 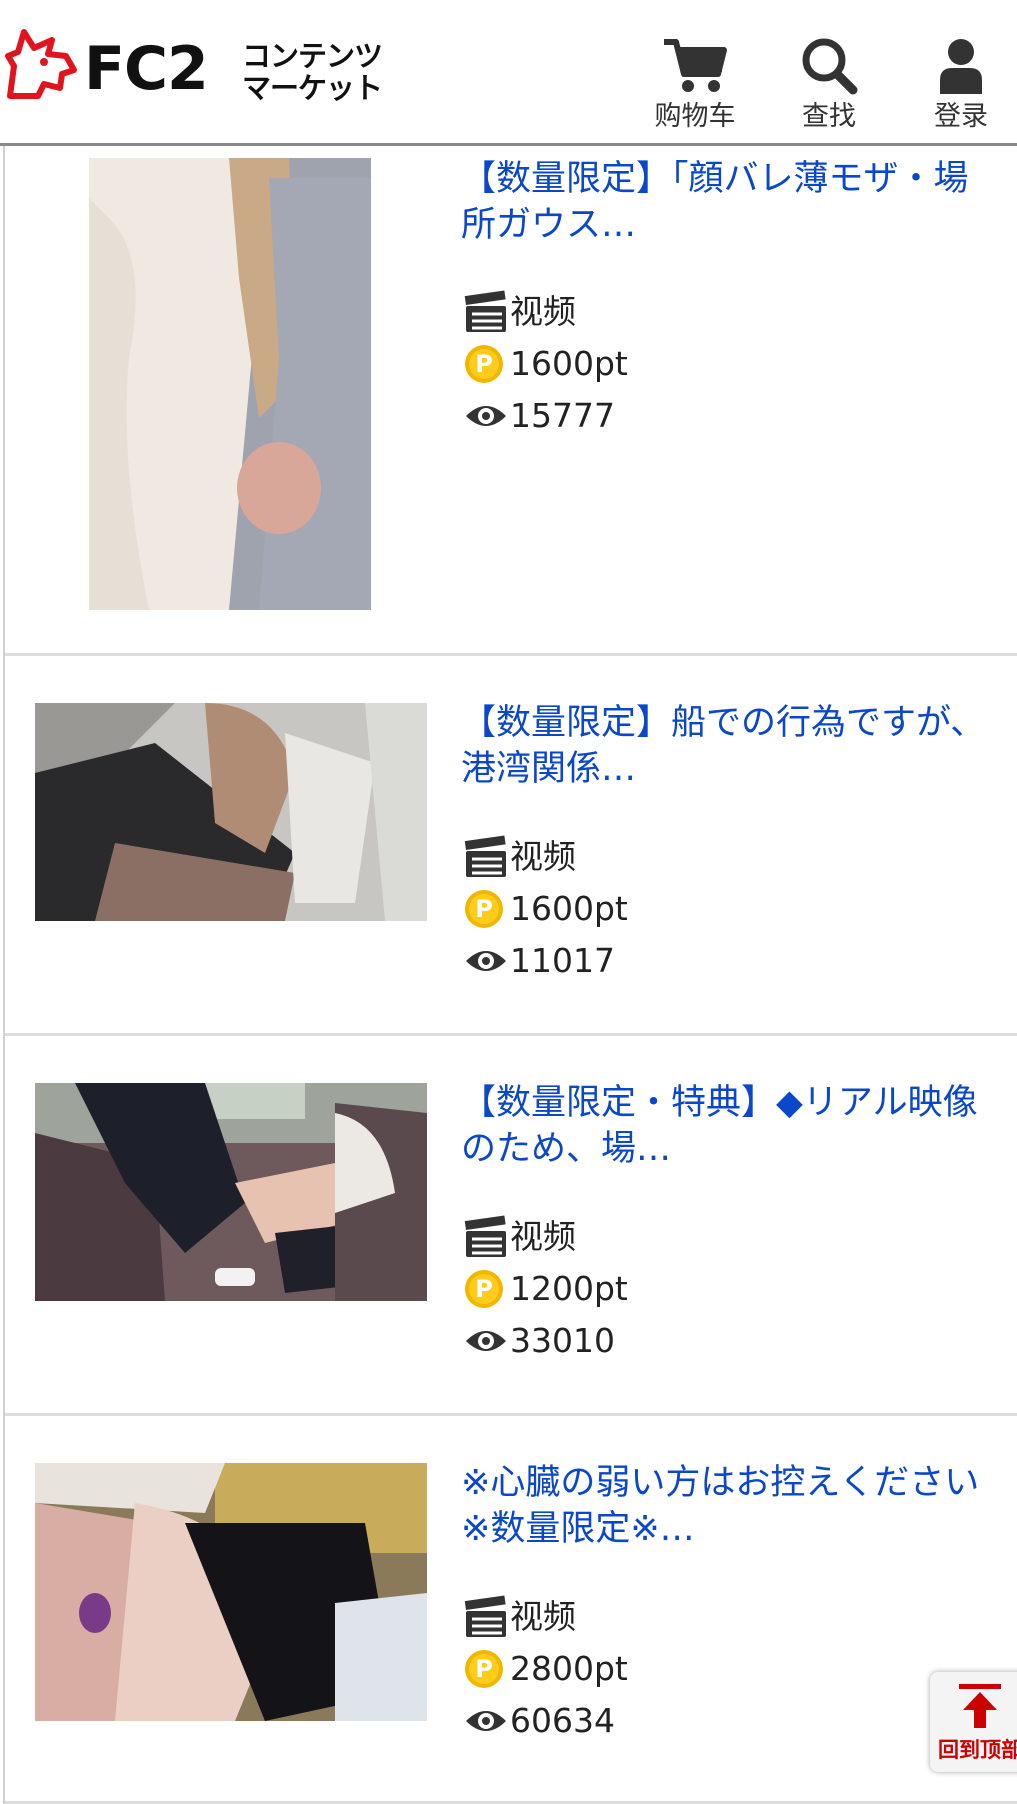 I want to click on back-to-top-button: 回到顶部, so click(x=973, y=1722).